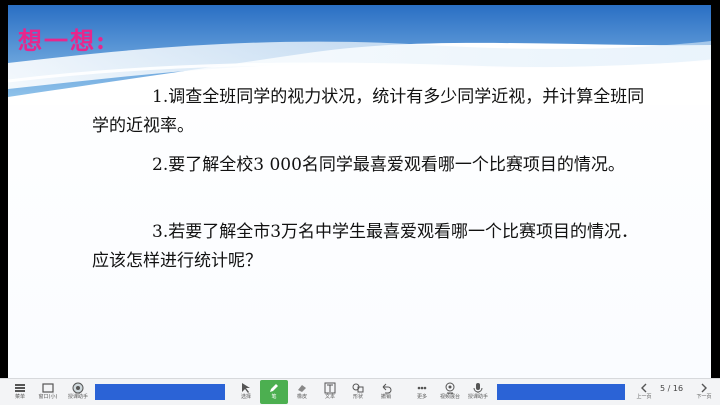 Image resolution: width=720 pixels, height=405 pixels. I want to click on pen-tool-button: 笔, so click(274, 392).